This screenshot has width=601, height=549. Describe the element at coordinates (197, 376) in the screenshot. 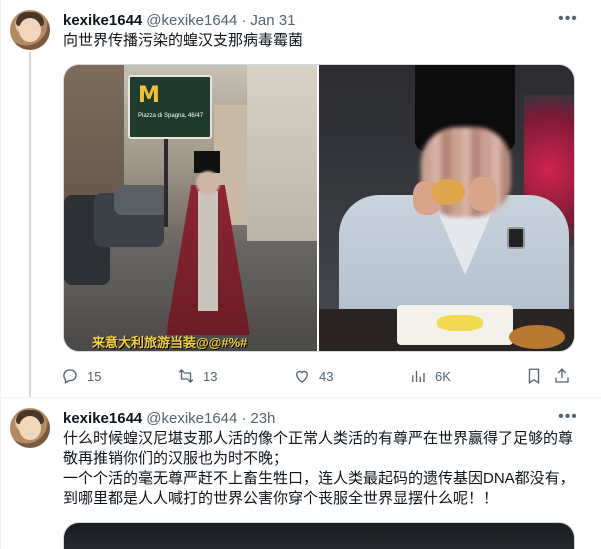

I see `retweet-button: 13` at that location.